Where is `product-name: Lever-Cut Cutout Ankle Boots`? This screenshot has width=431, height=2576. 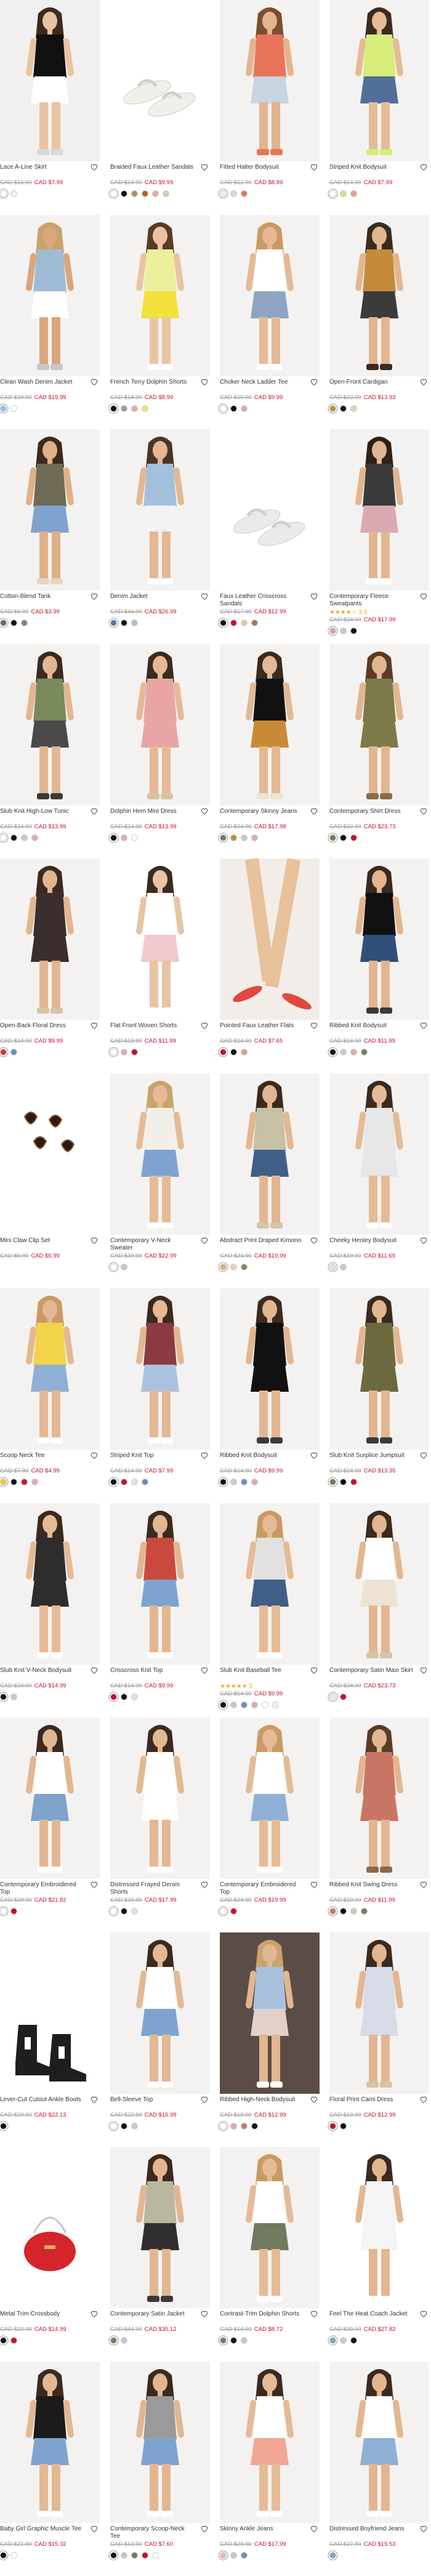
product-name: Lever-Cut Cutout Ankle Boots is located at coordinates (42, 2100).